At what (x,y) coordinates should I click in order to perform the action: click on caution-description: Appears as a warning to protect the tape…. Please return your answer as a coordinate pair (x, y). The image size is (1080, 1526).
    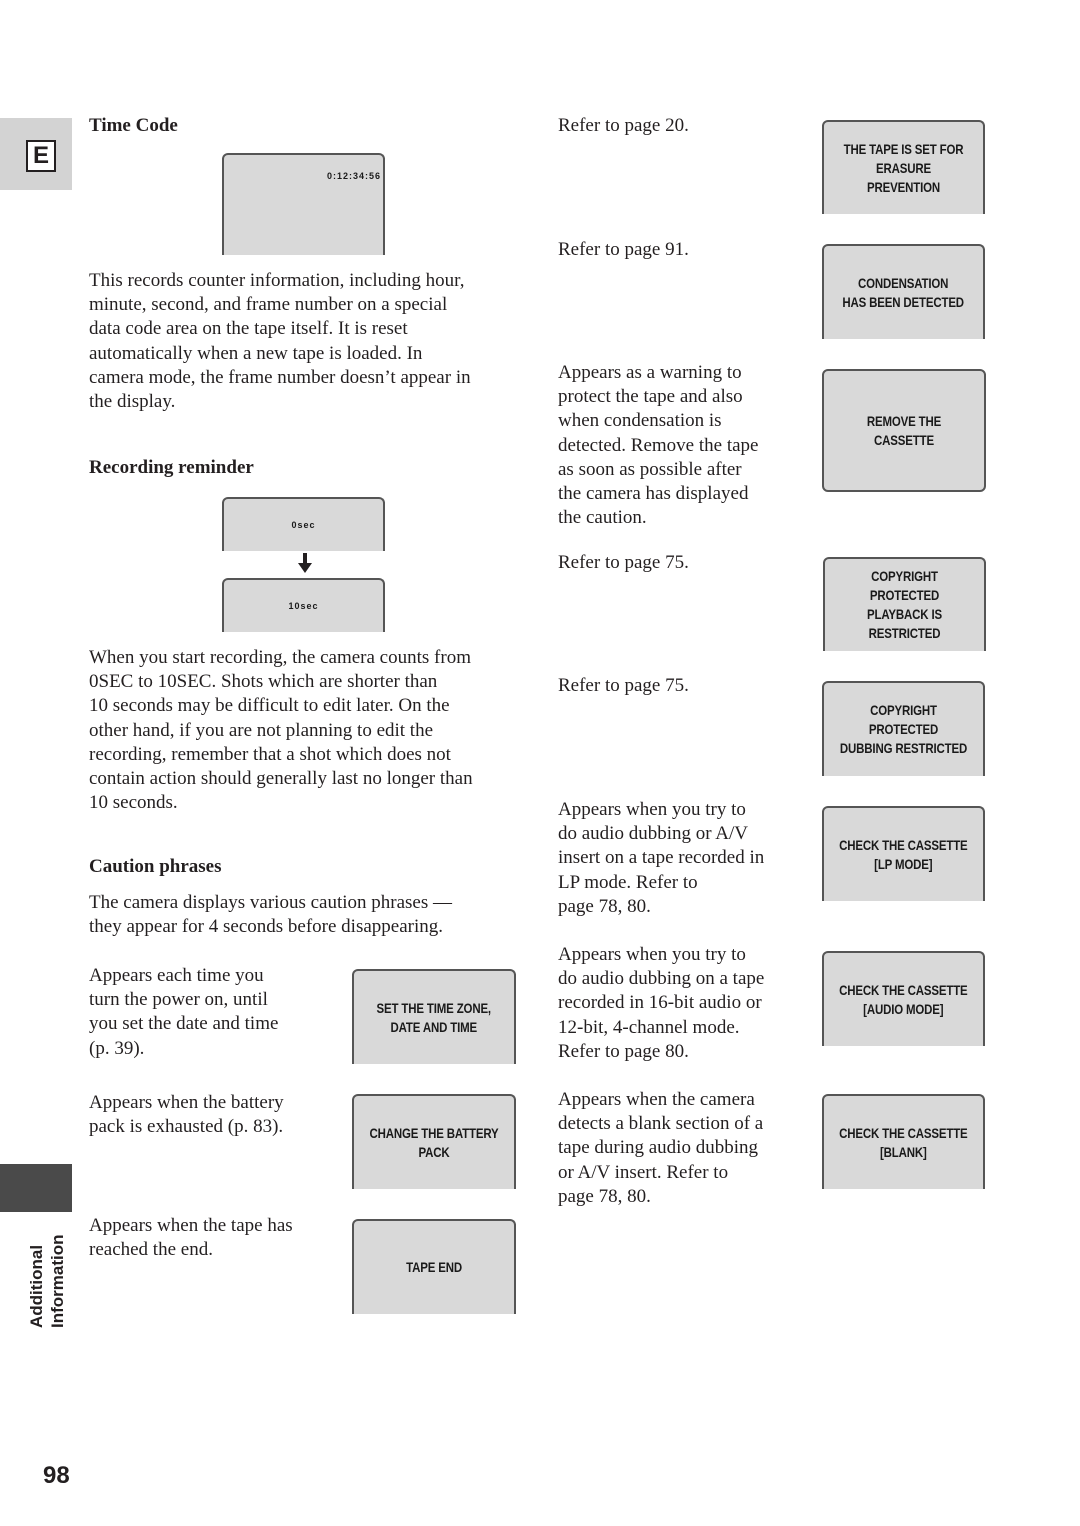
    Looking at the image, I should click on (658, 445).